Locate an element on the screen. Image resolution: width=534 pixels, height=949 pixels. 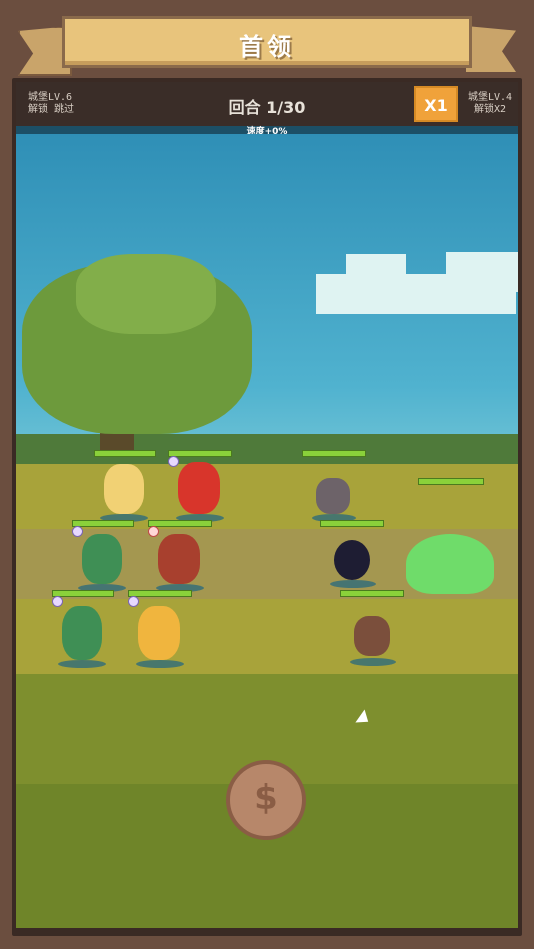
enemy-shadow-blob is located at coordinates (353, 556).